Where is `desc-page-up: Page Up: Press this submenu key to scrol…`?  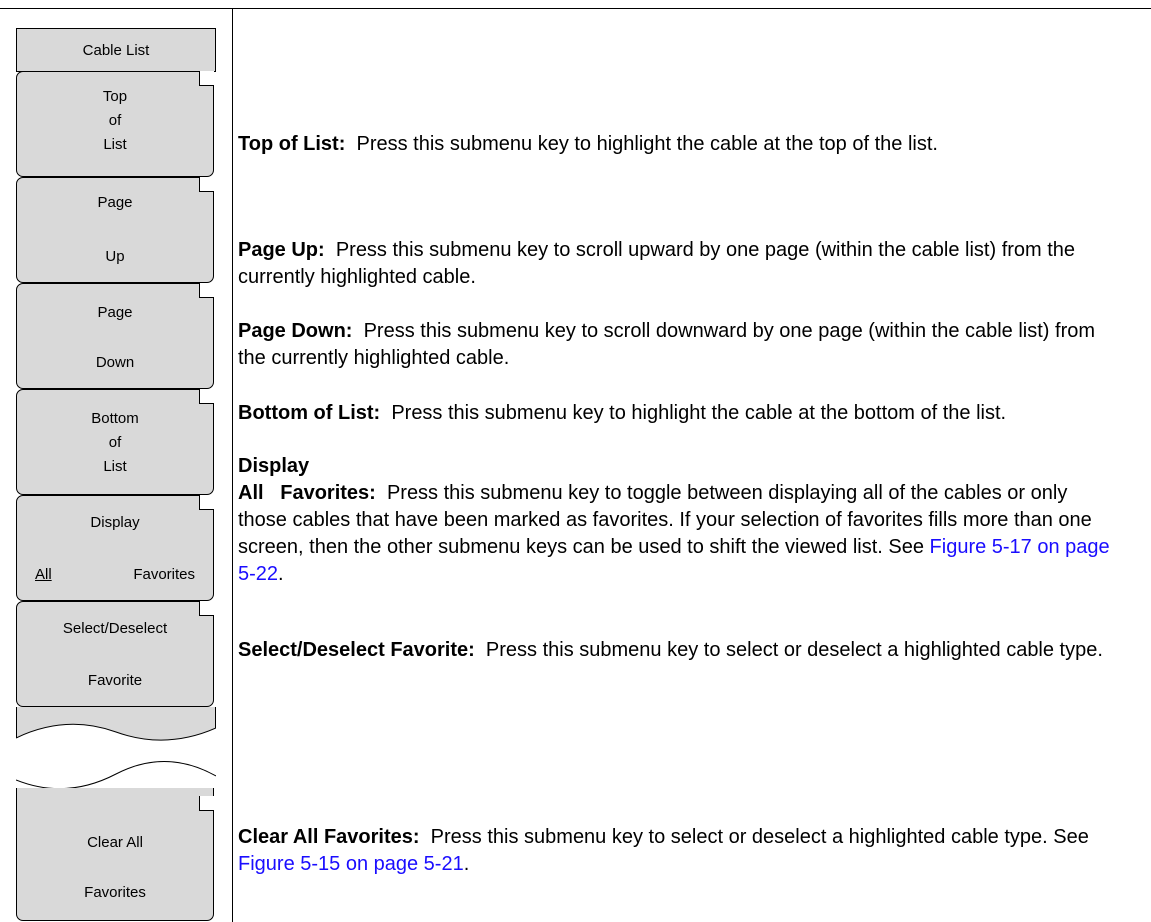 desc-page-up: Page Up: Press this submenu key to scrol… is located at coordinates (678, 264).